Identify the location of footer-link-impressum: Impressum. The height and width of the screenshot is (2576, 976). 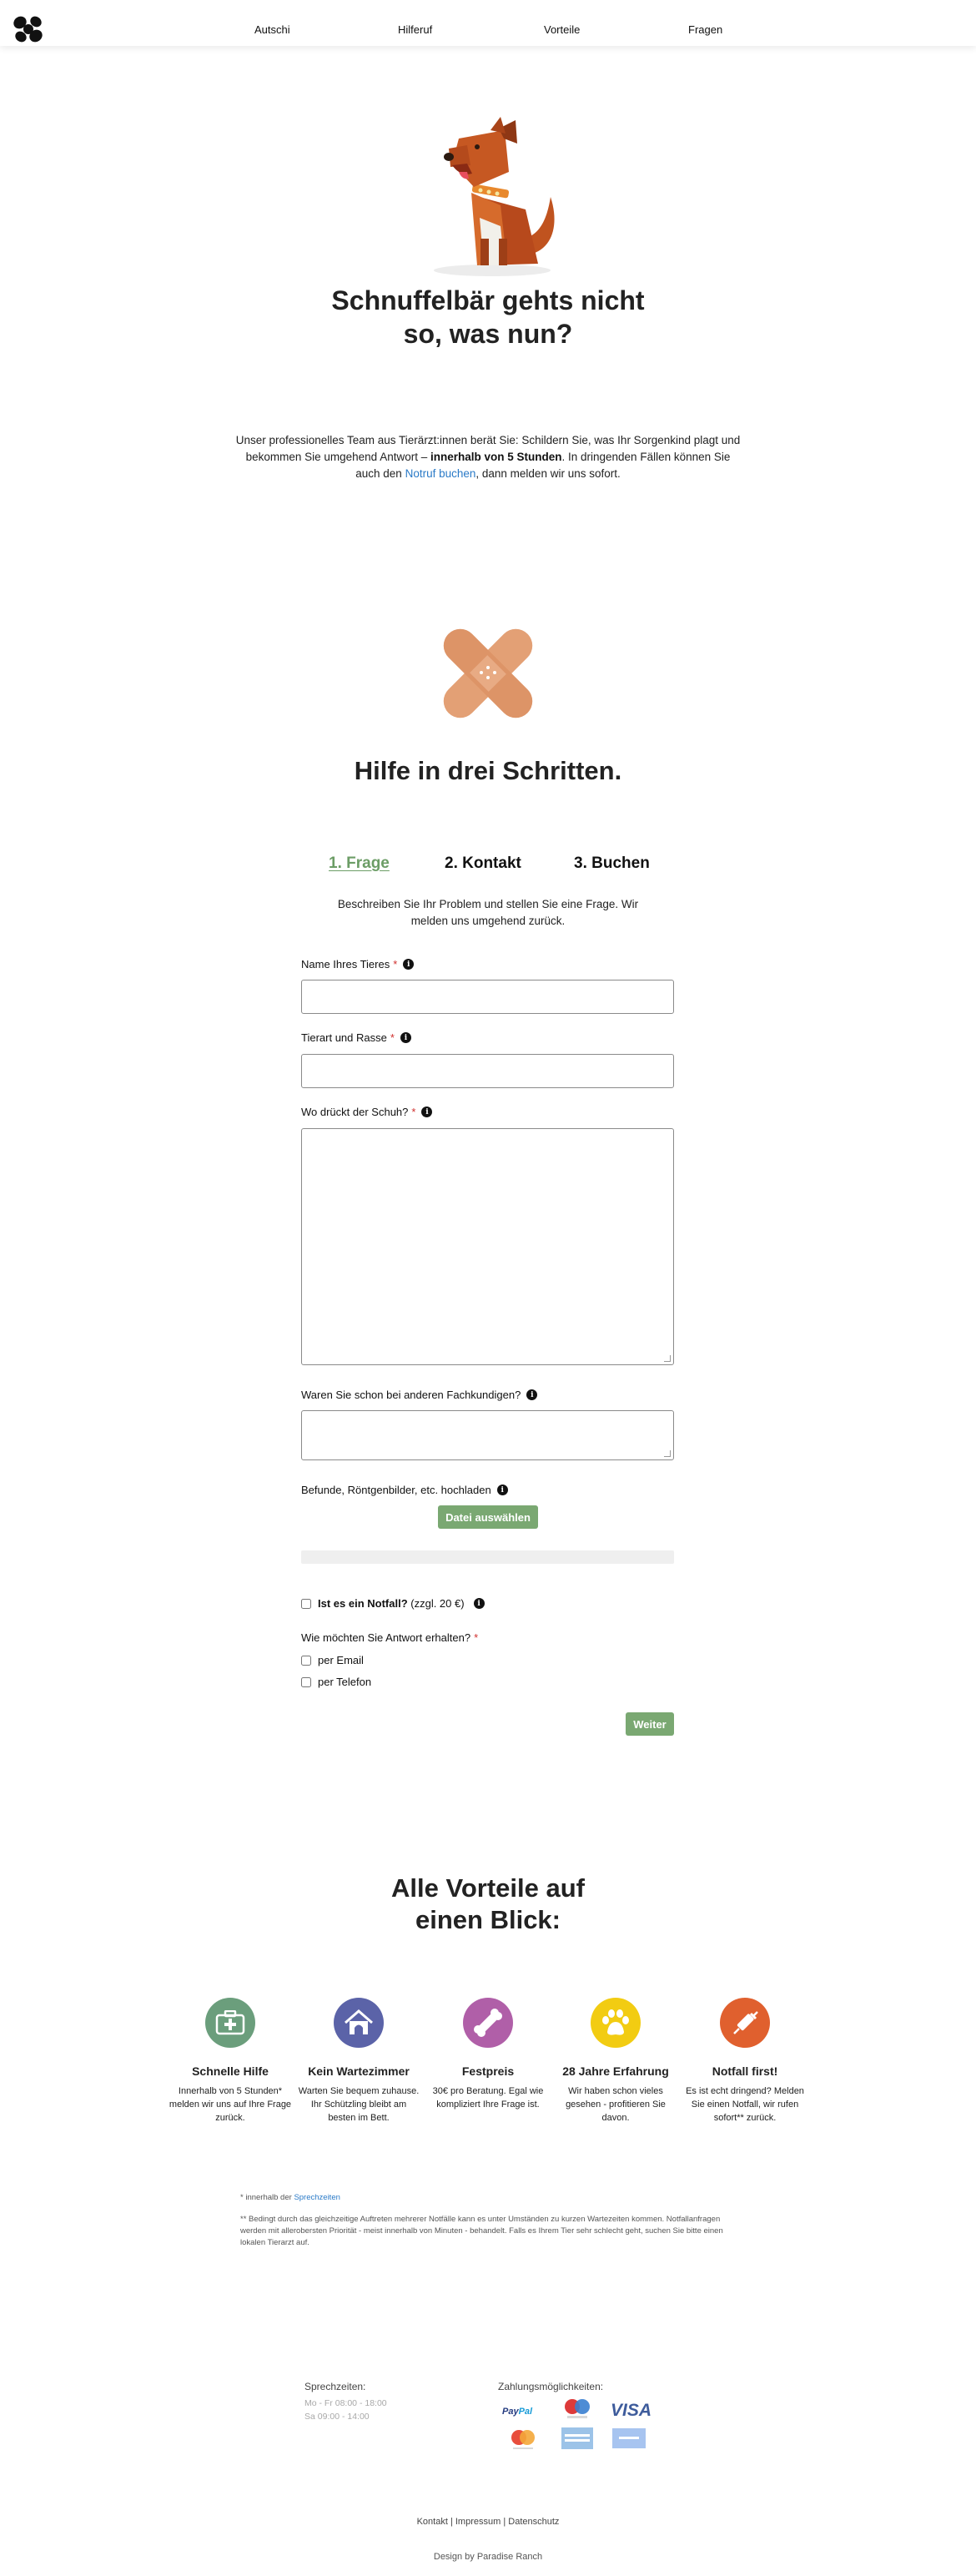
(478, 2522).